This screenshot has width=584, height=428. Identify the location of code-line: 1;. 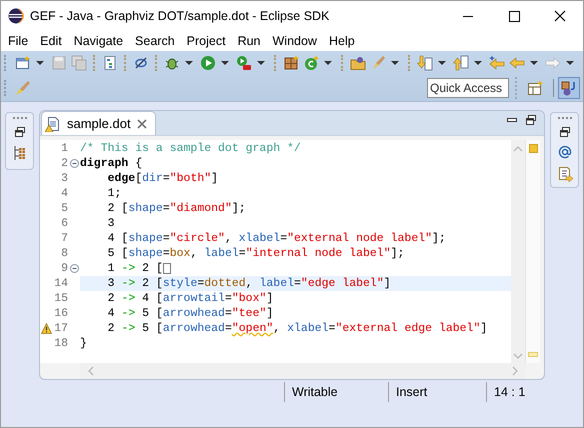
(114, 193).